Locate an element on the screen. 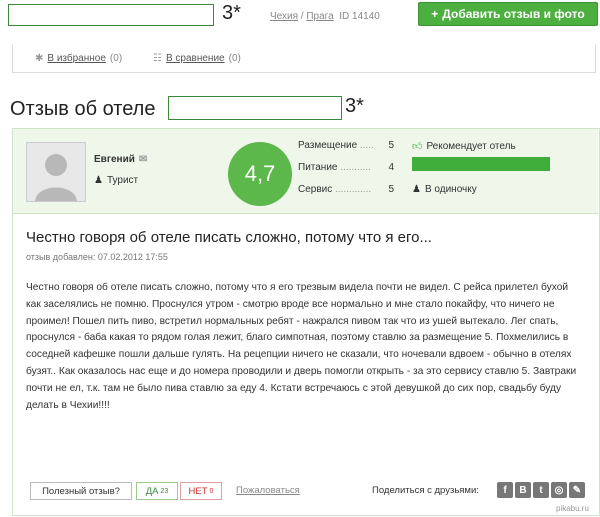  rating-value: 4 is located at coordinates (391, 167).